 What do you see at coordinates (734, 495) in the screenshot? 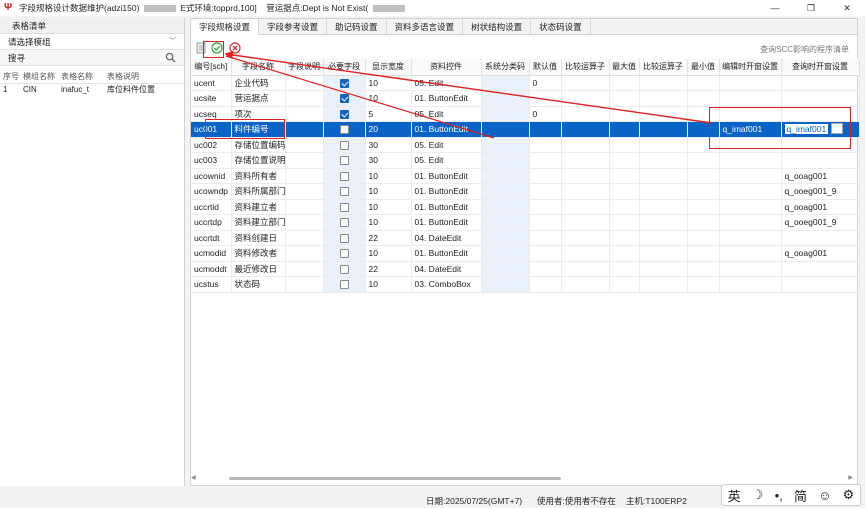
I see `ime-language-toggle: 英` at bounding box center [734, 495].